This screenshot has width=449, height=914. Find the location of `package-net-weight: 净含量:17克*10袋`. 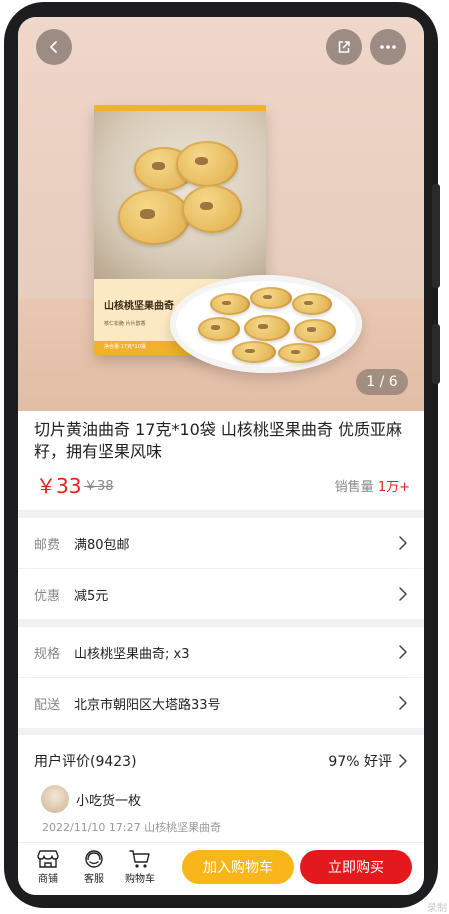

package-net-weight: 净含量:17克*10袋 is located at coordinates (125, 347).